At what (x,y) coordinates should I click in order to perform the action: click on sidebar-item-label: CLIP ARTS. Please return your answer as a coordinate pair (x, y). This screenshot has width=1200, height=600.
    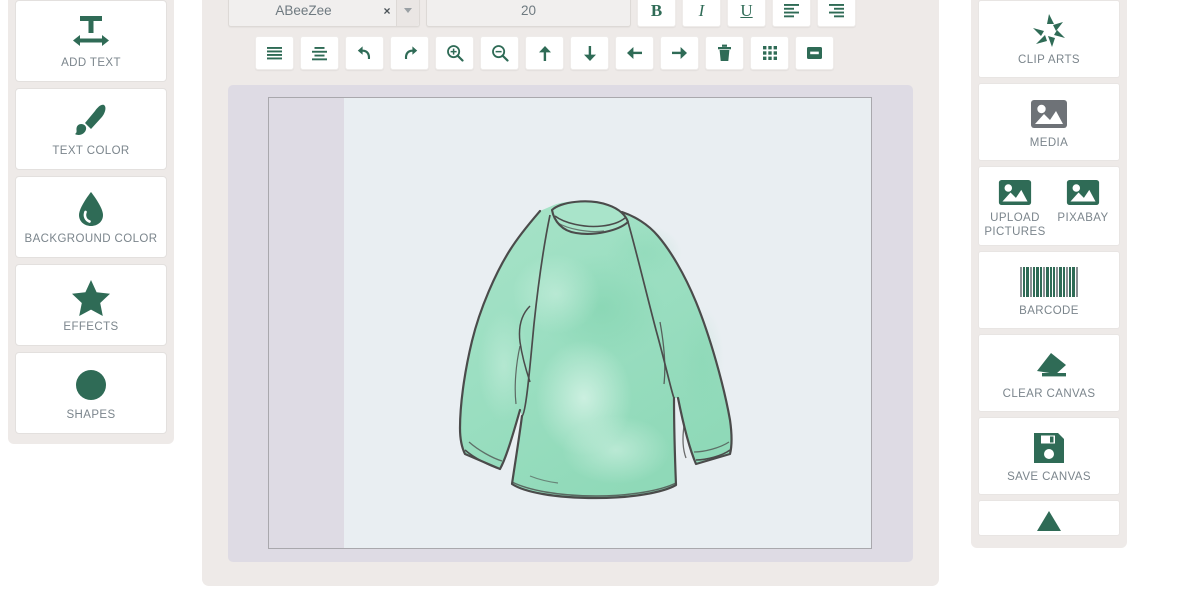
    Looking at the image, I should click on (1049, 60).